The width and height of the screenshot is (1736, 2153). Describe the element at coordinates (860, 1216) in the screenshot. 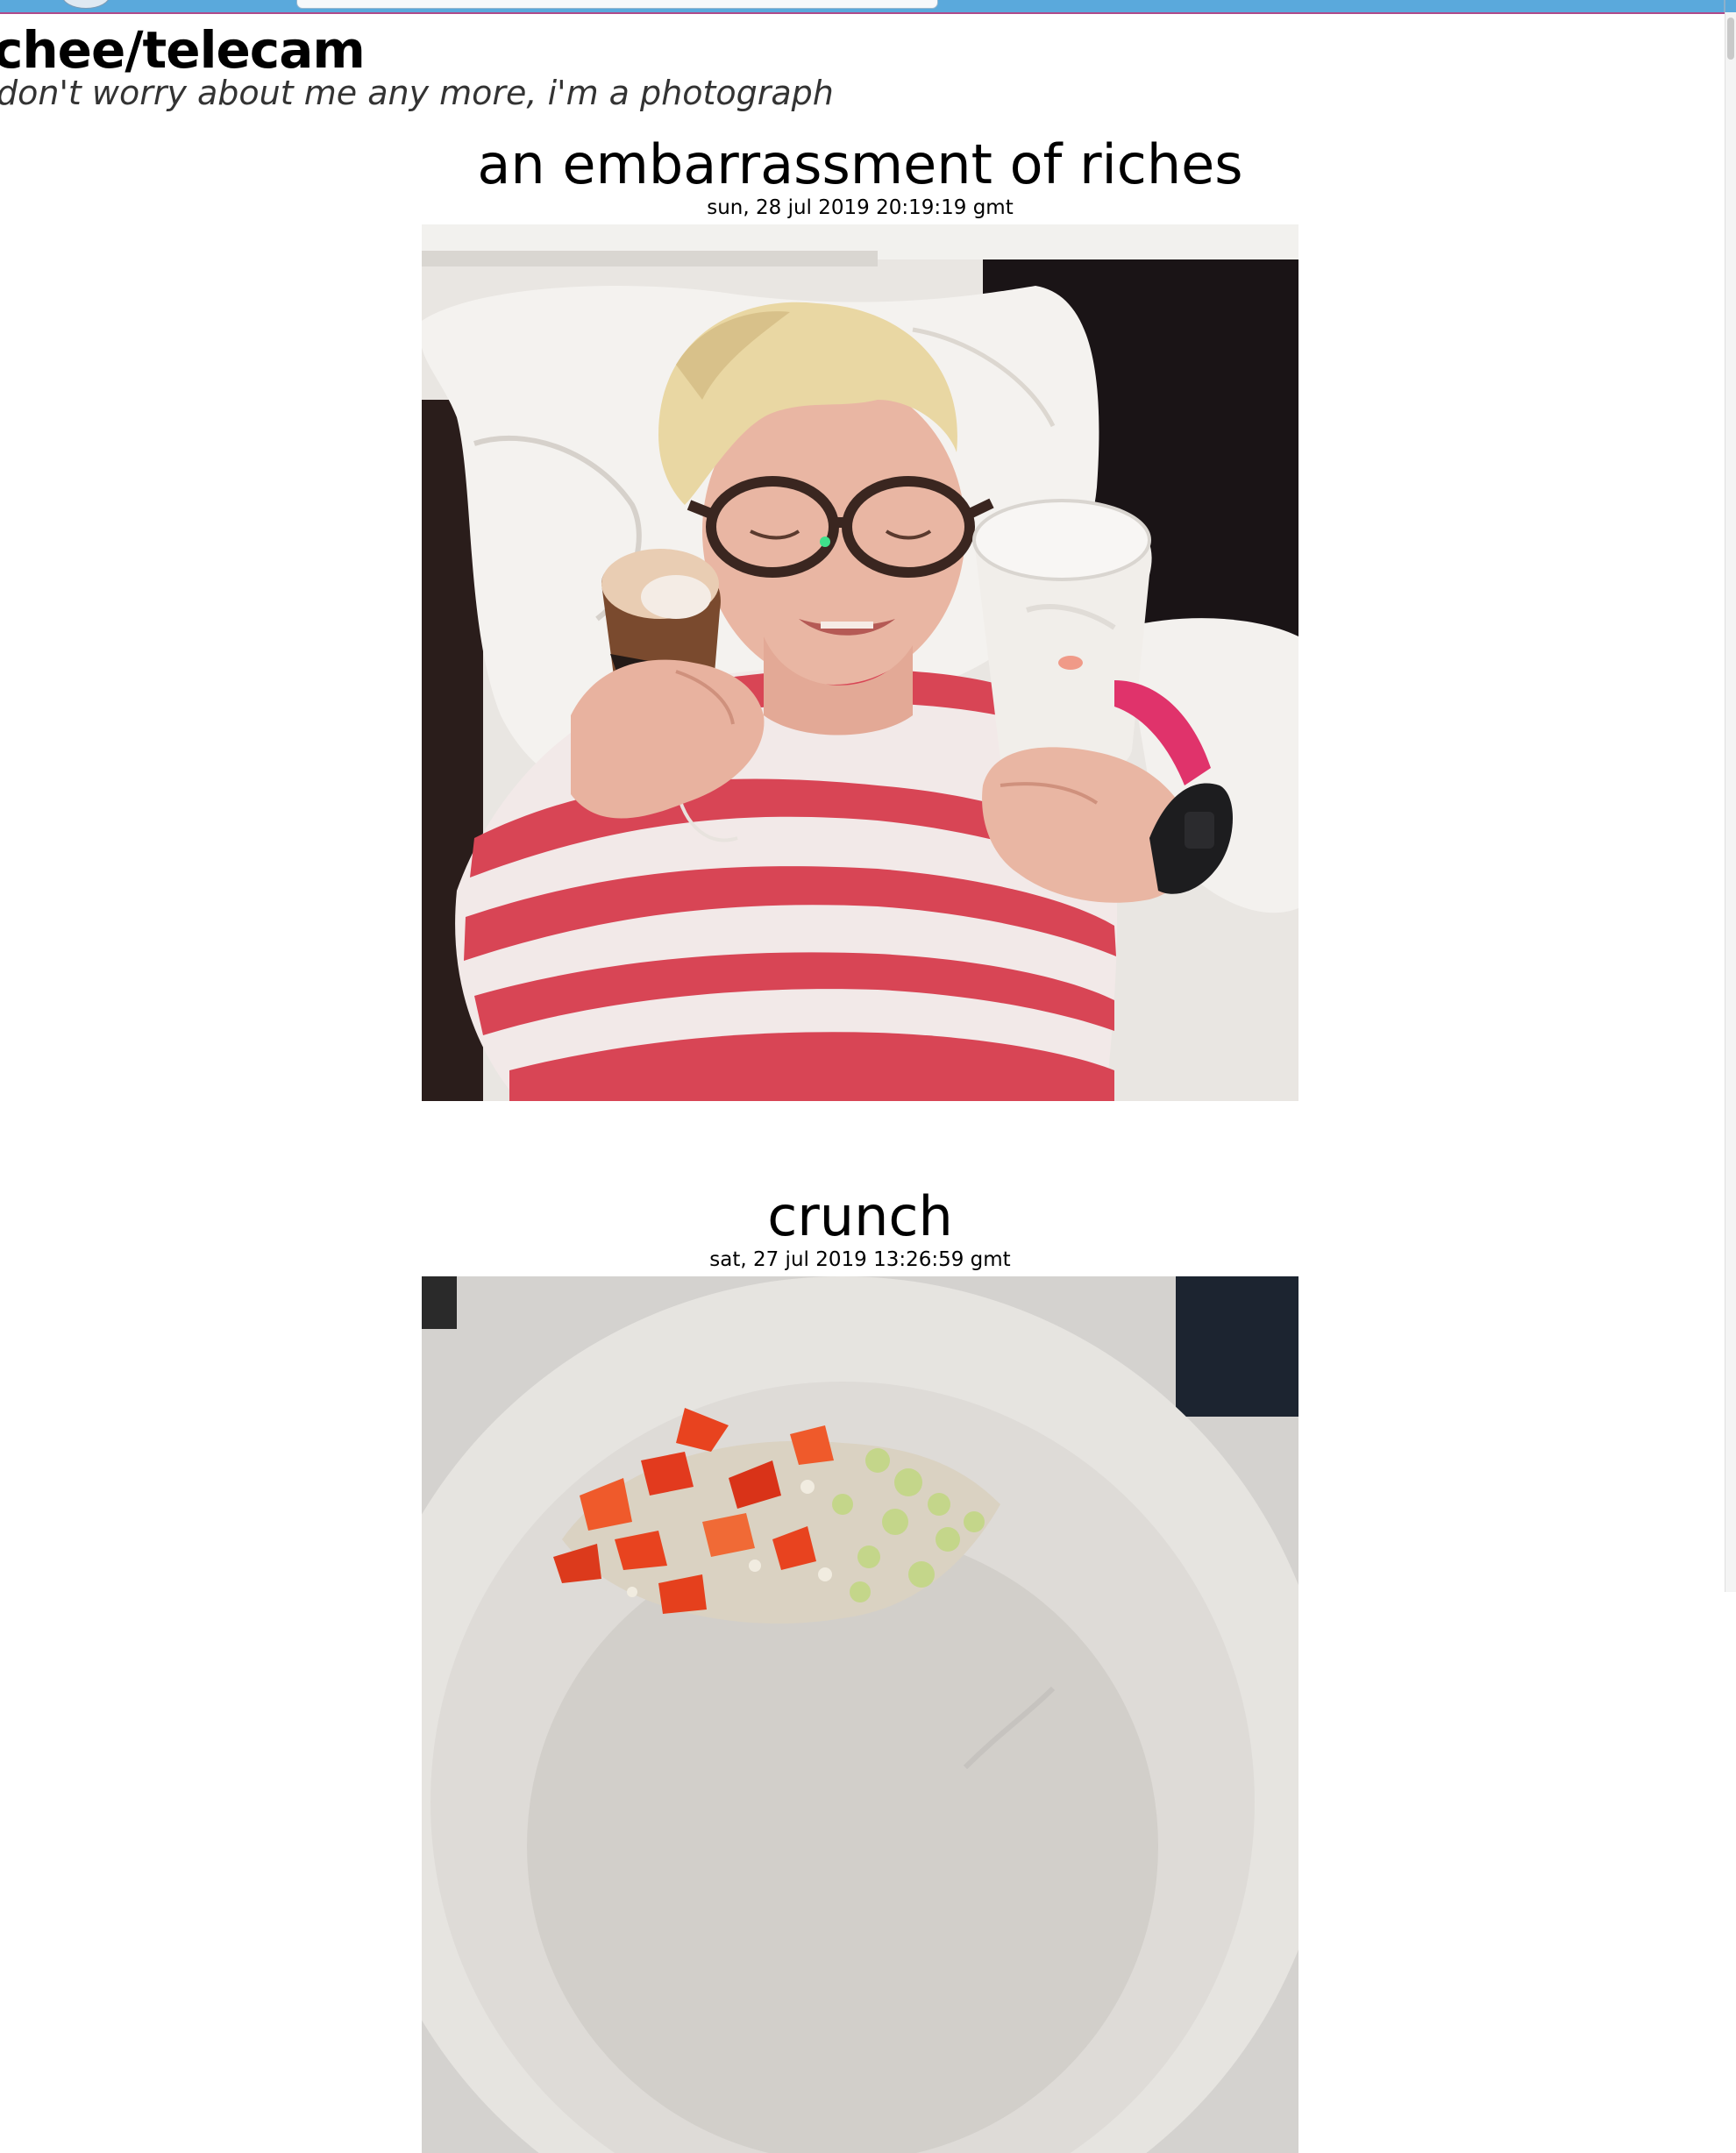

I see `post-title: crunch` at that location.